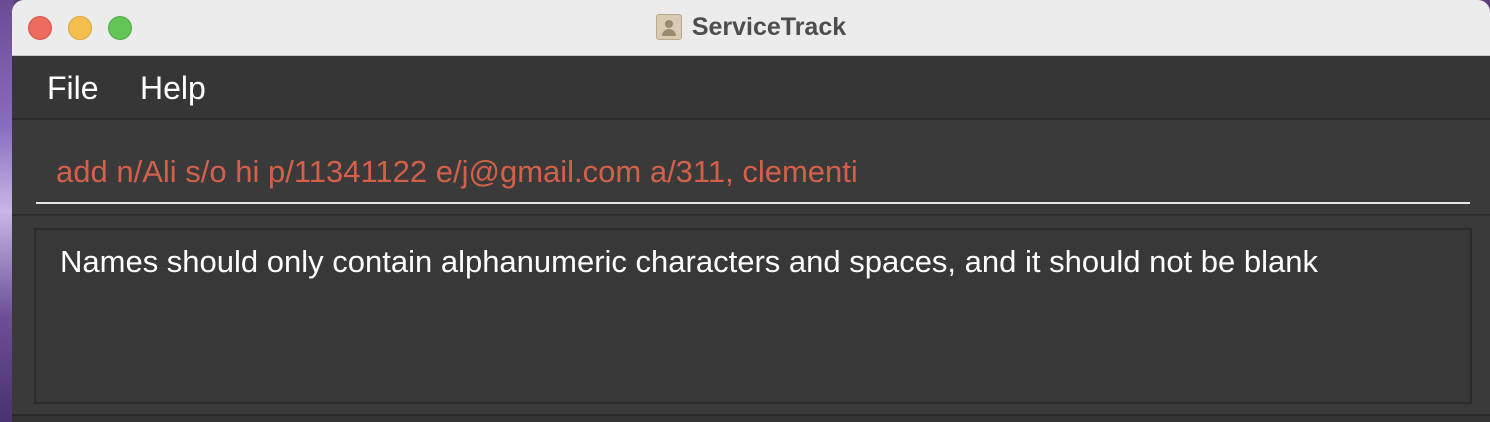  Describe the element at coordinates (769, 26) in the screenshot. I see `window-title: ServiceTrack` at that location.